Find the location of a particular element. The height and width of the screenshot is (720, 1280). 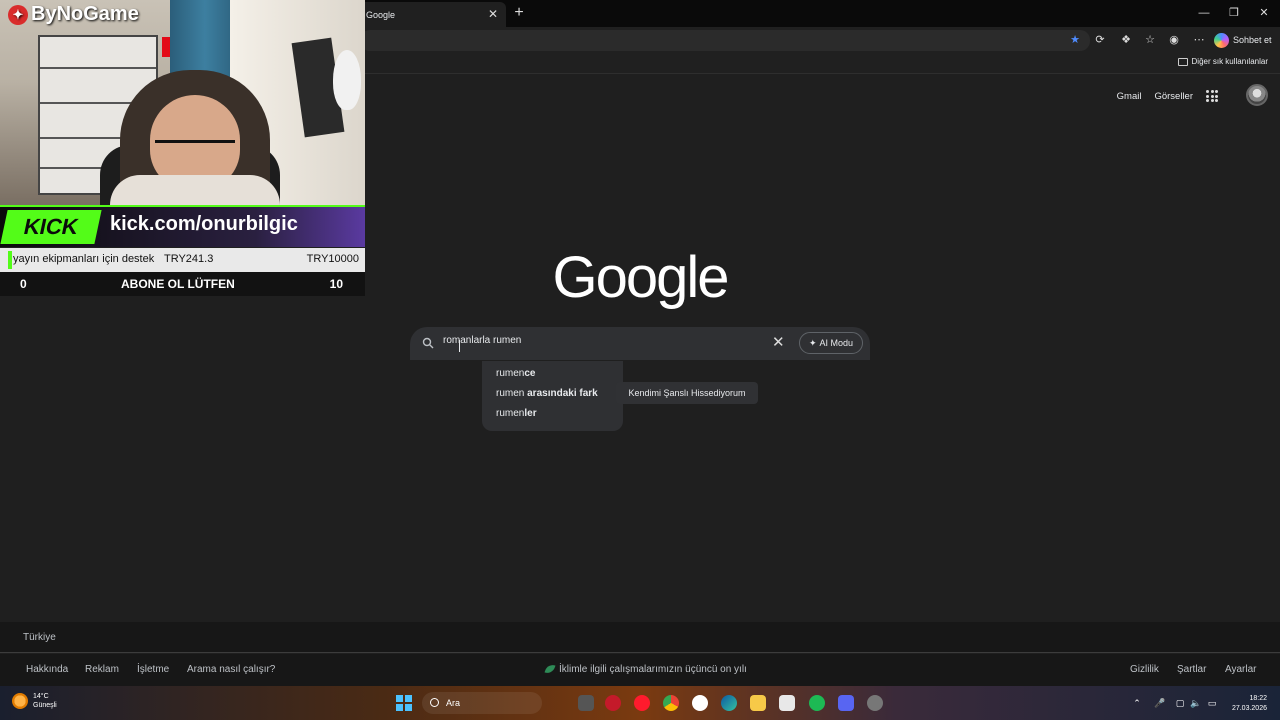

minimize-icon: — is located at coordinates (1204, 13).